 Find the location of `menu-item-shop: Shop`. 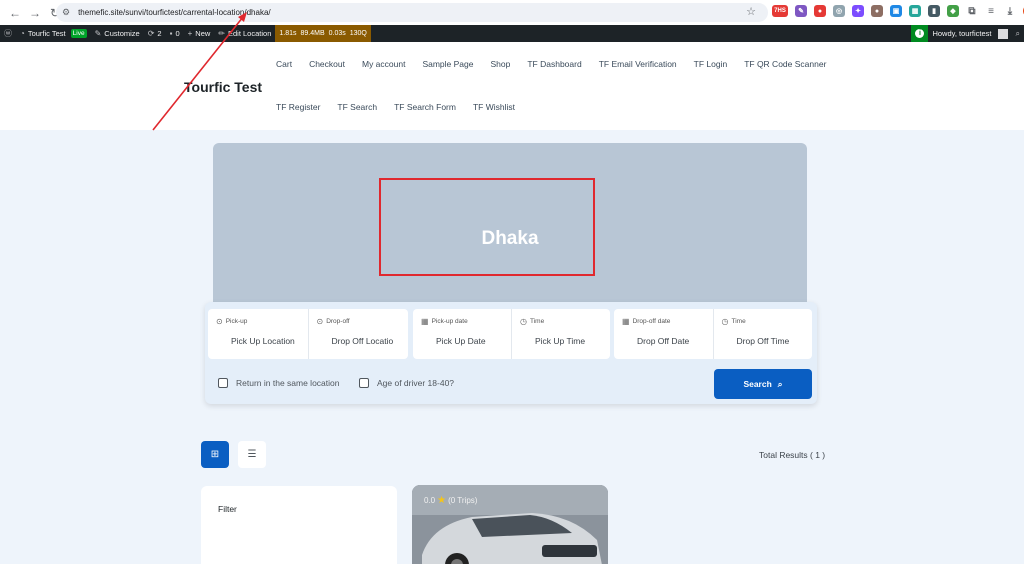

menu-item-shop: Shop is located at coordinates (501, 64).